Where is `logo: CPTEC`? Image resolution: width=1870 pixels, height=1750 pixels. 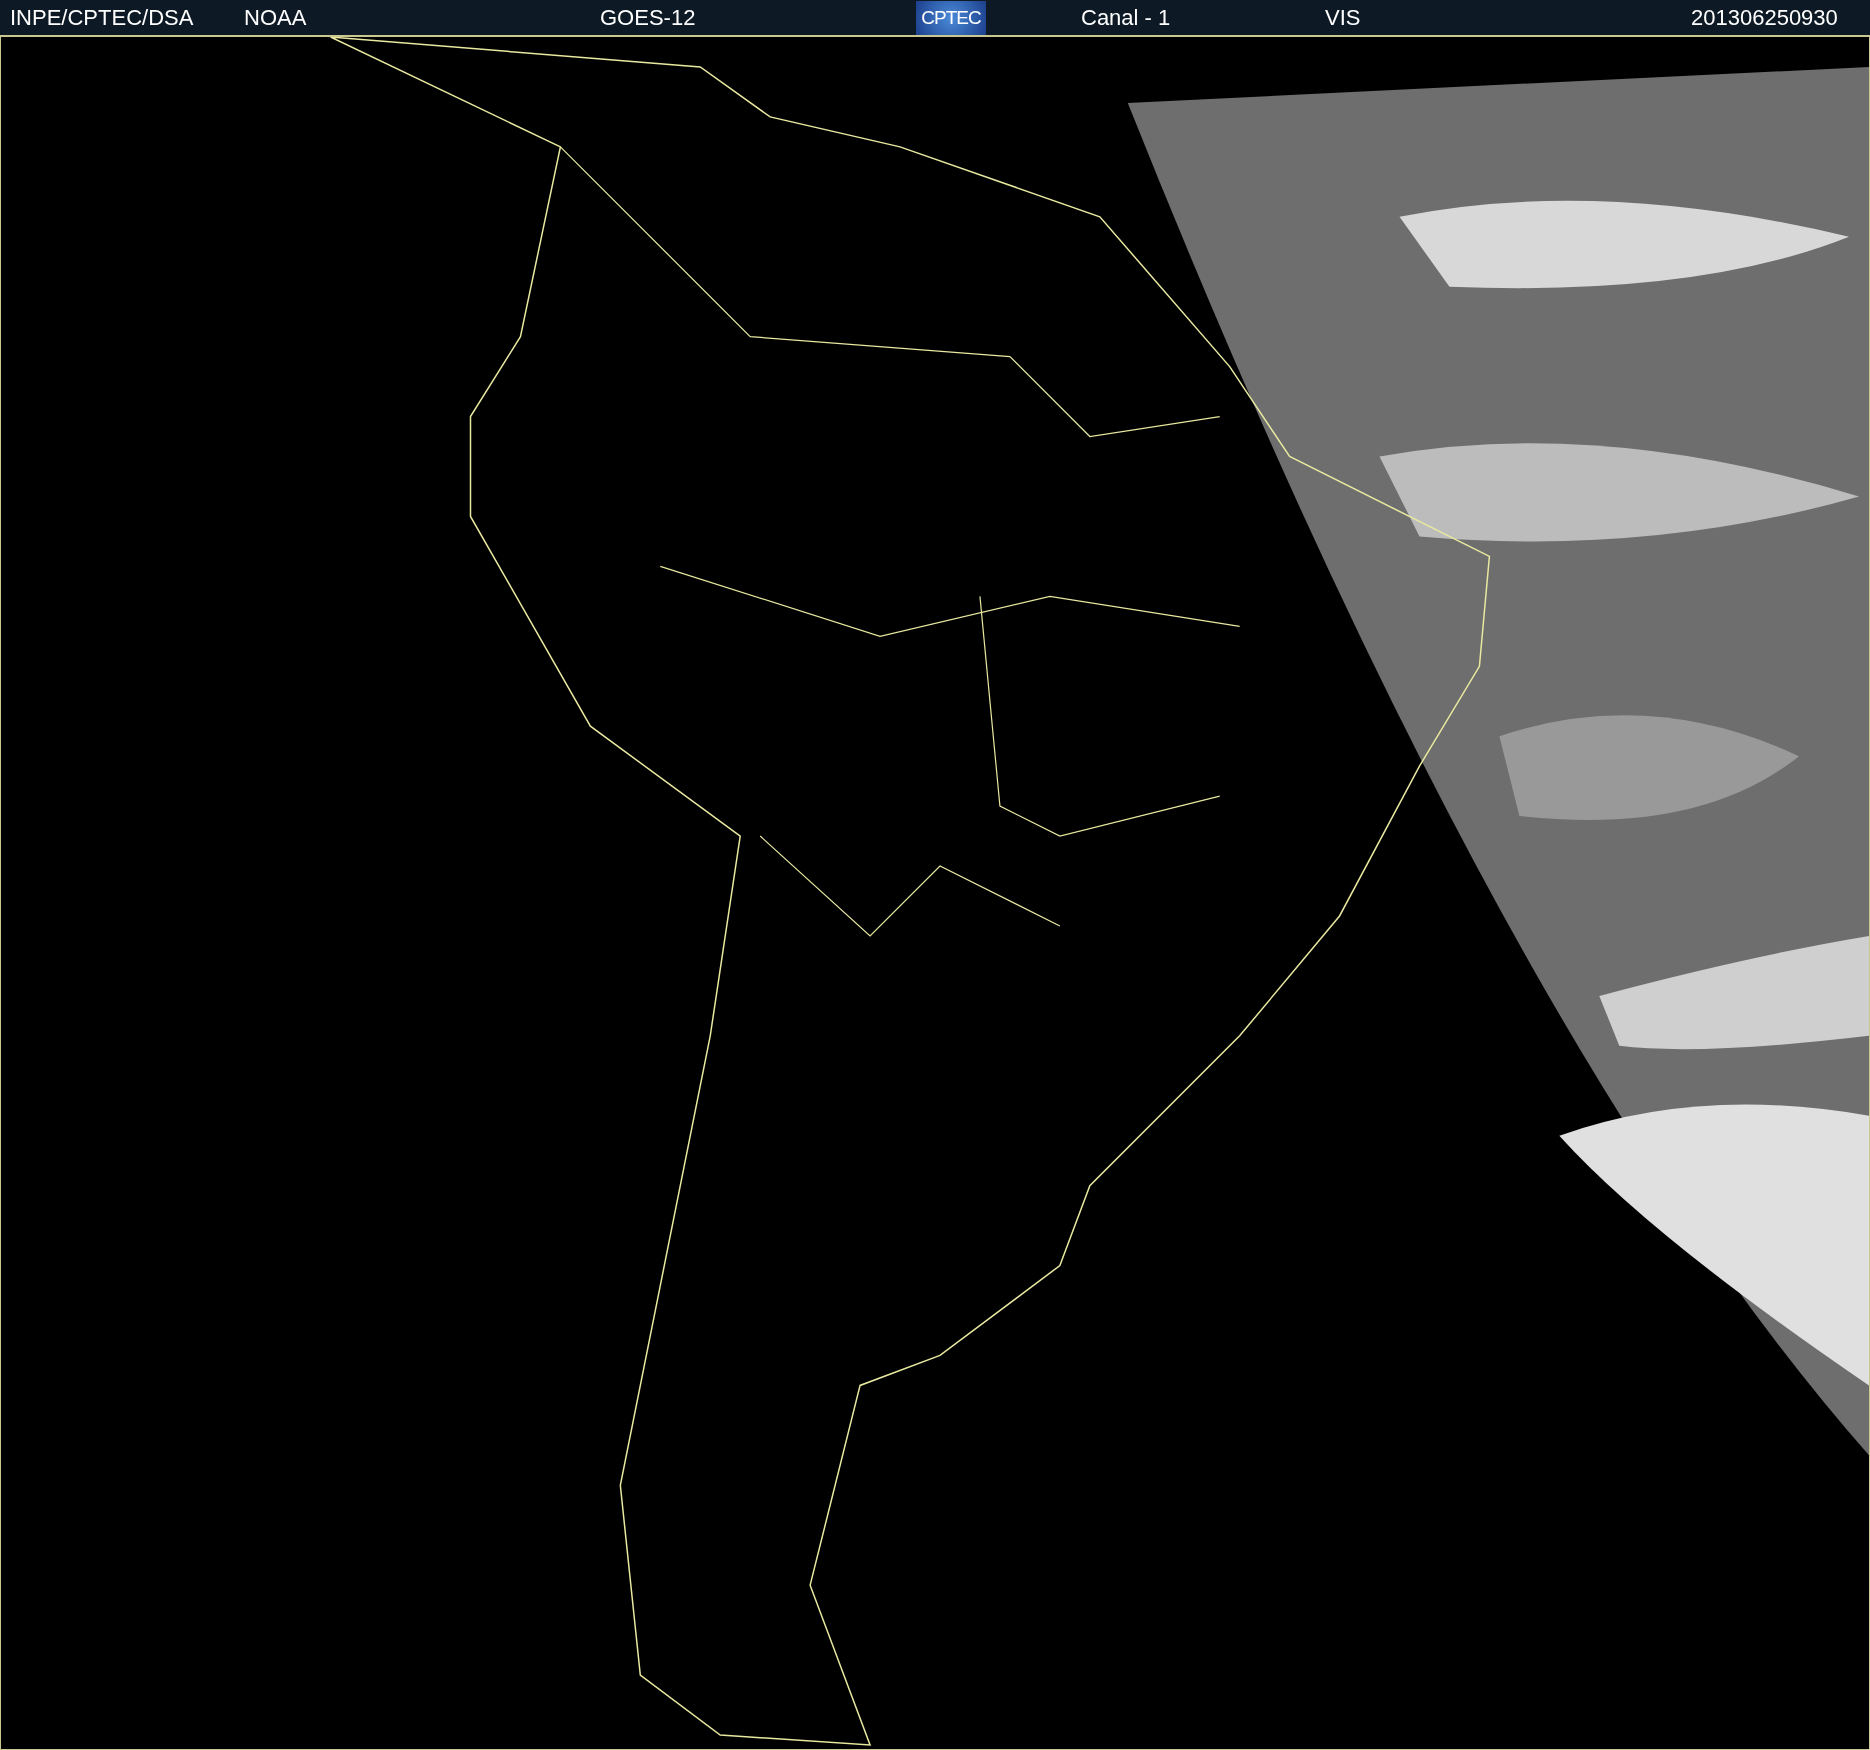
logo: CPTEC is located at coordinates (951, 17).